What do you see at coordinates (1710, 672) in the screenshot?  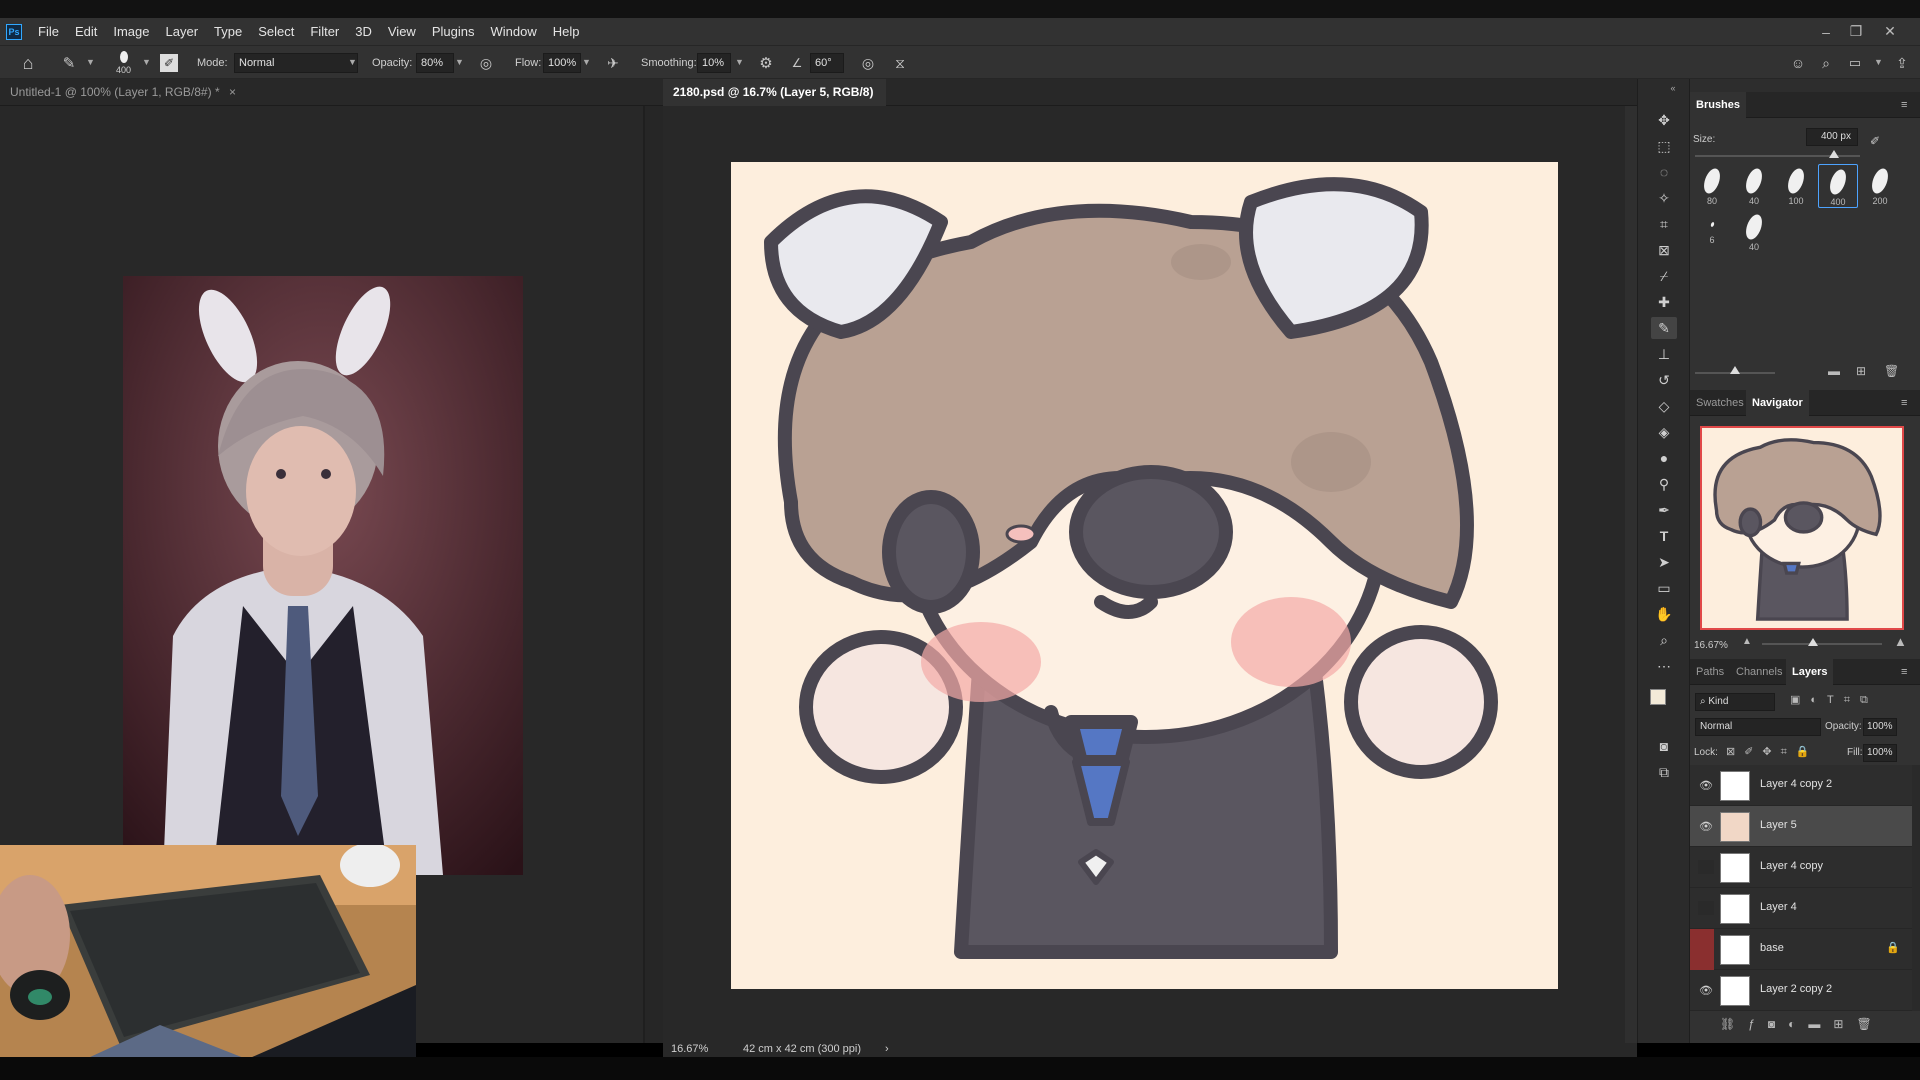 I see `tab-paths: Paths` at bounding box center [1710, 672].